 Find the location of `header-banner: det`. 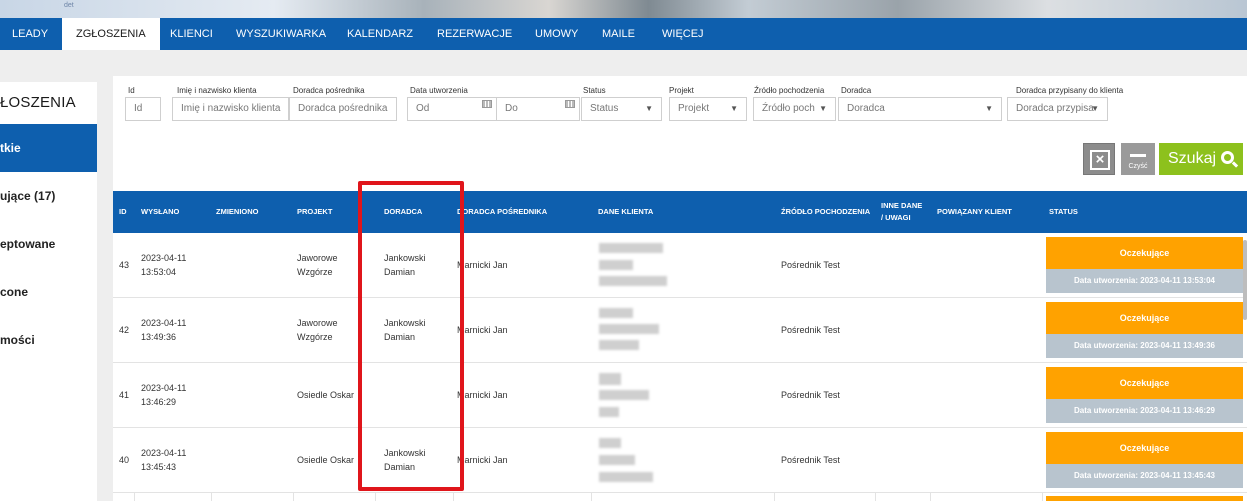

header-banner: det is located at coordinates (623, 9).